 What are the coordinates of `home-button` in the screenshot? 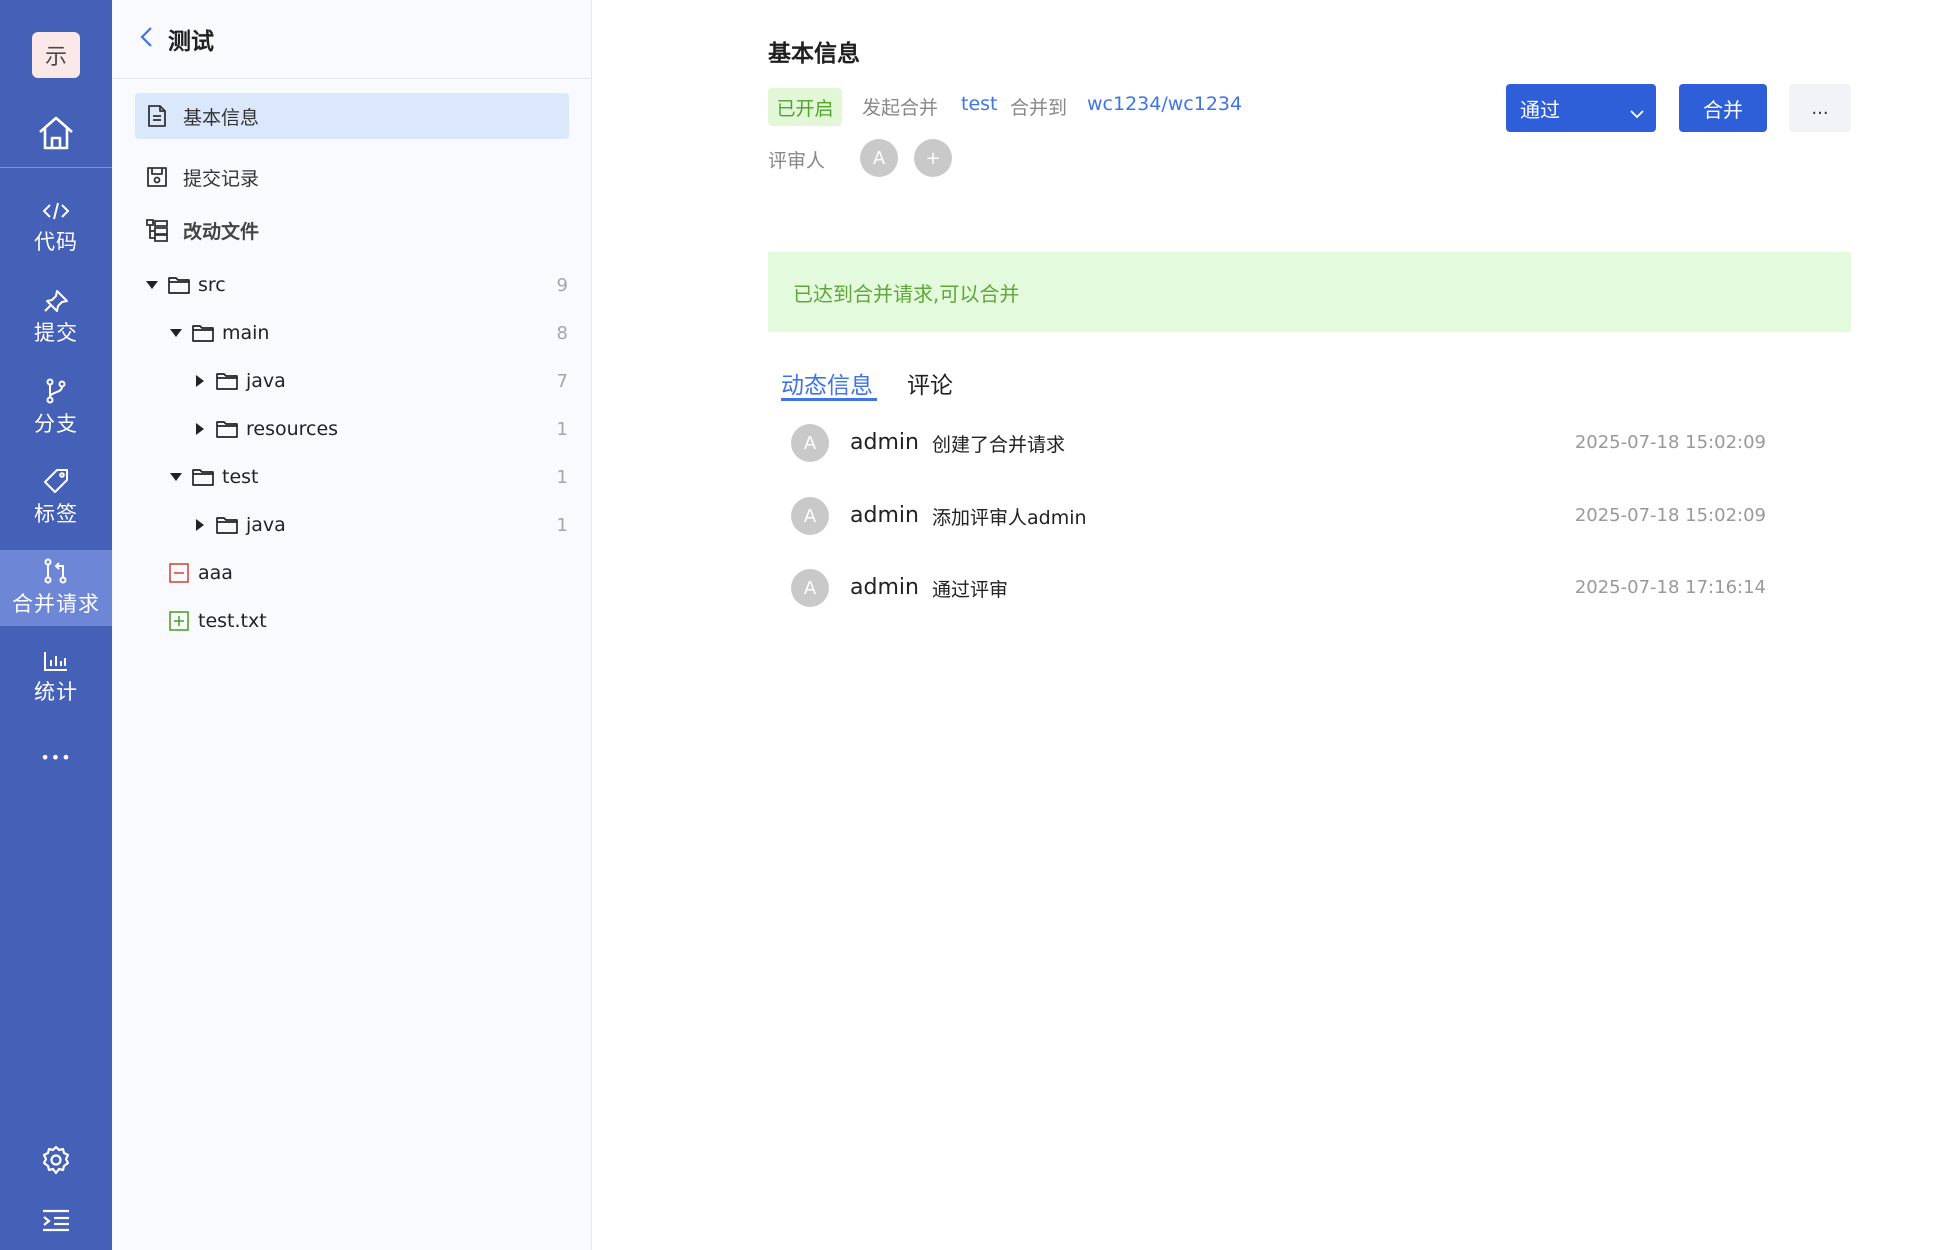 It's located at (56, 135).